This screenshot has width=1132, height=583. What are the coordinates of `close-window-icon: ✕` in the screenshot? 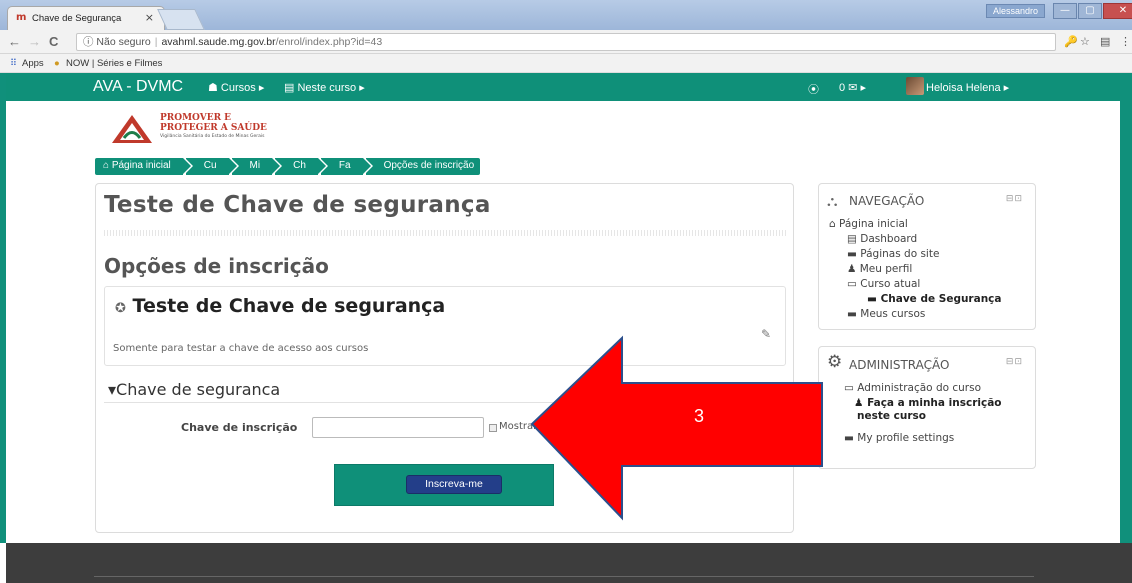 It's located at (1117, 11).